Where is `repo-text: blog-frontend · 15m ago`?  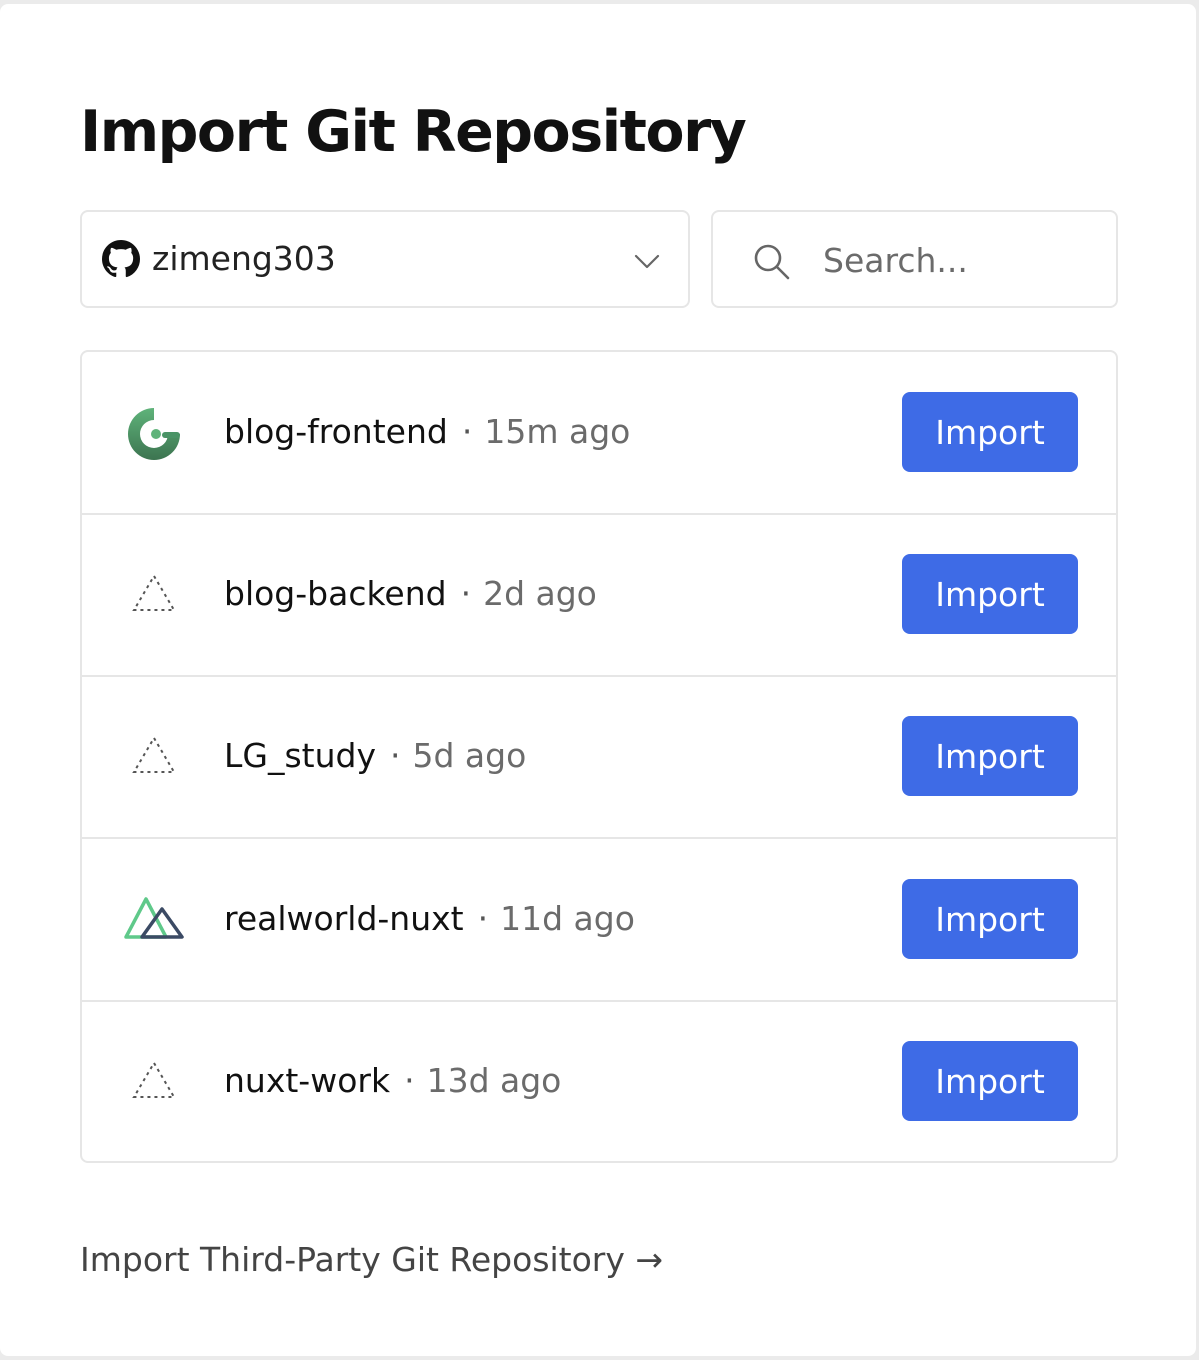
repo-text: blog-frontend · 15m ago is located at coordinates (427, 432).